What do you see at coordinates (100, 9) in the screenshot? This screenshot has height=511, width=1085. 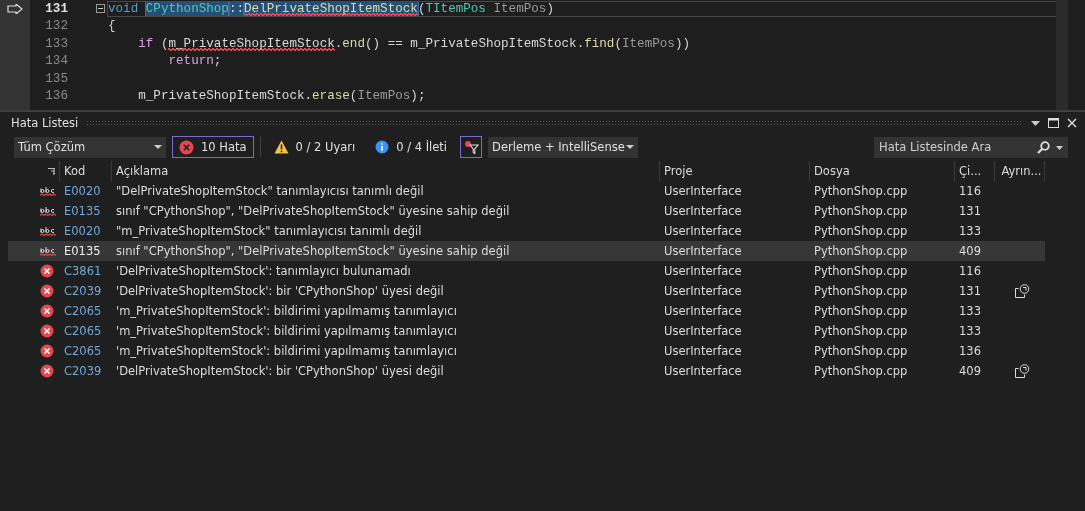 I see `collapse-icon` at bounding box center [100, 9].